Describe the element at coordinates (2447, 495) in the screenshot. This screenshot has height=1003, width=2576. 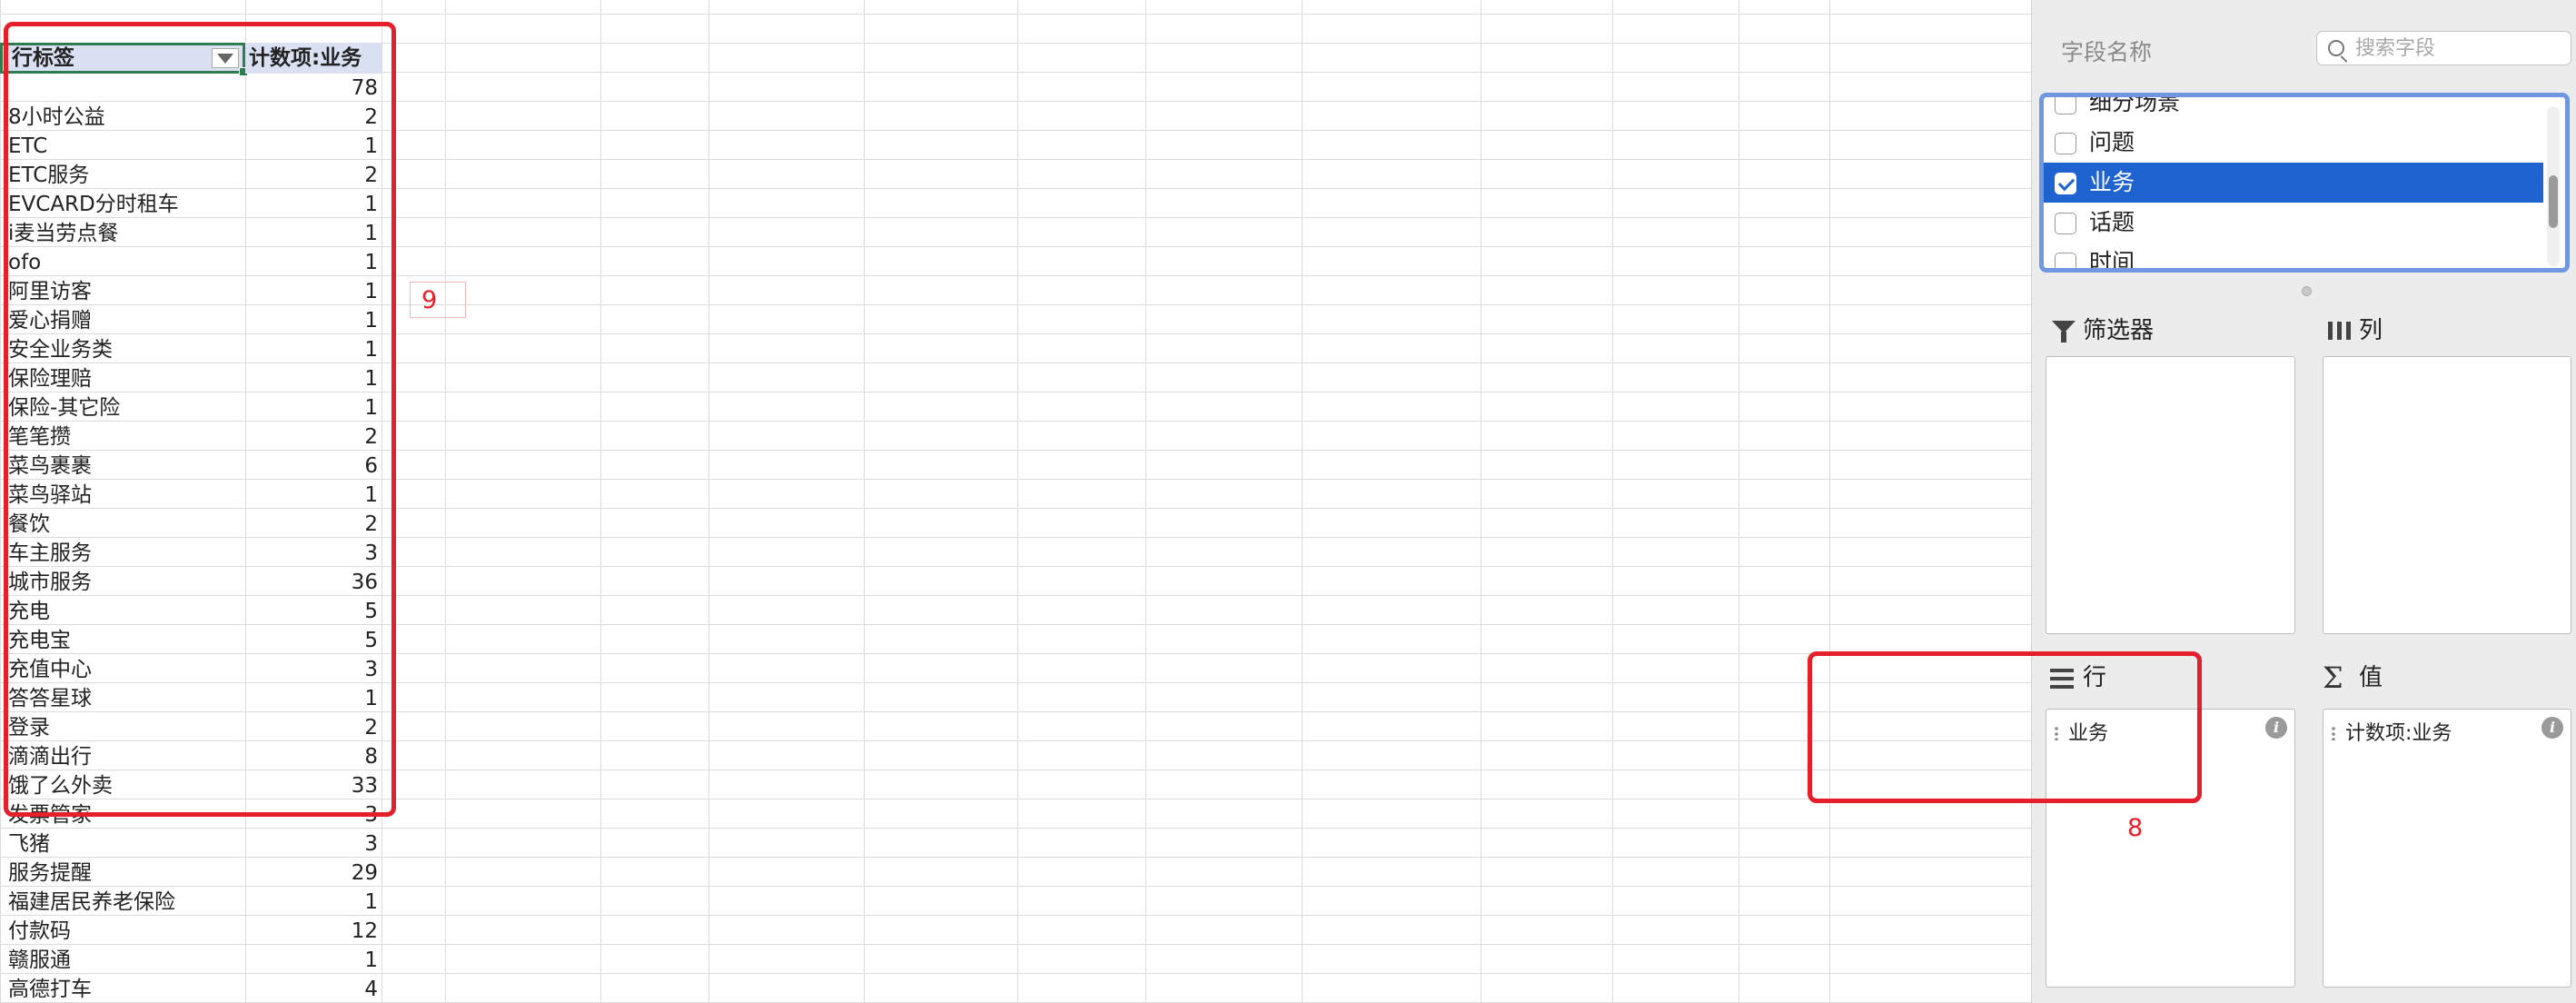
I see `columns-drop-area` at that location.